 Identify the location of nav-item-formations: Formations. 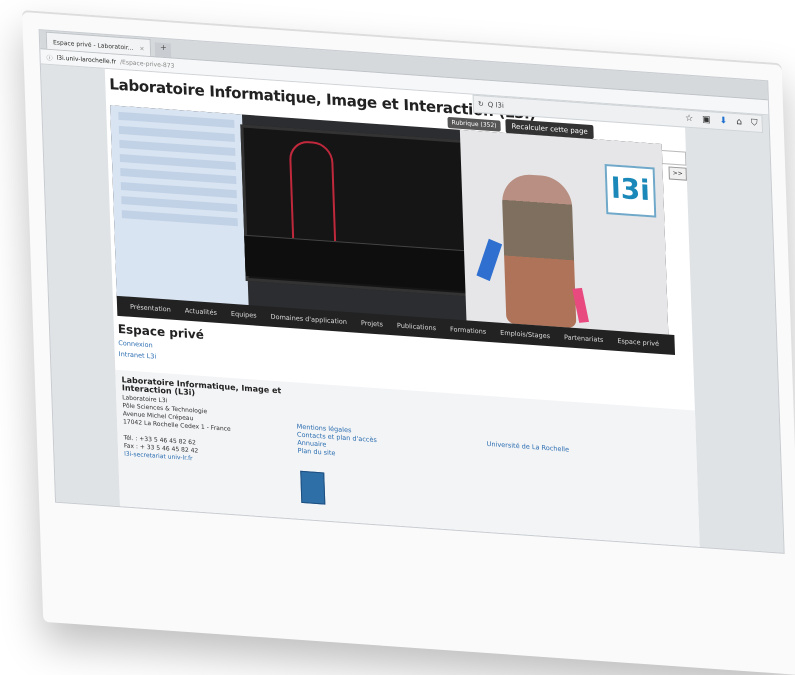
(468, 331).